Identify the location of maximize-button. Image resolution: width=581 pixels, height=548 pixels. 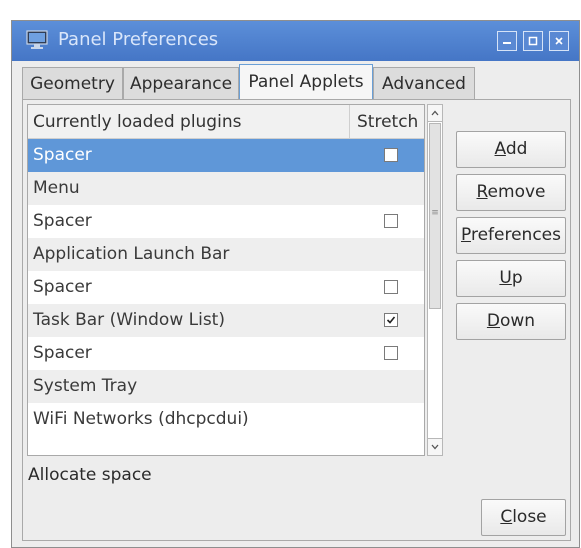
(533, 41).